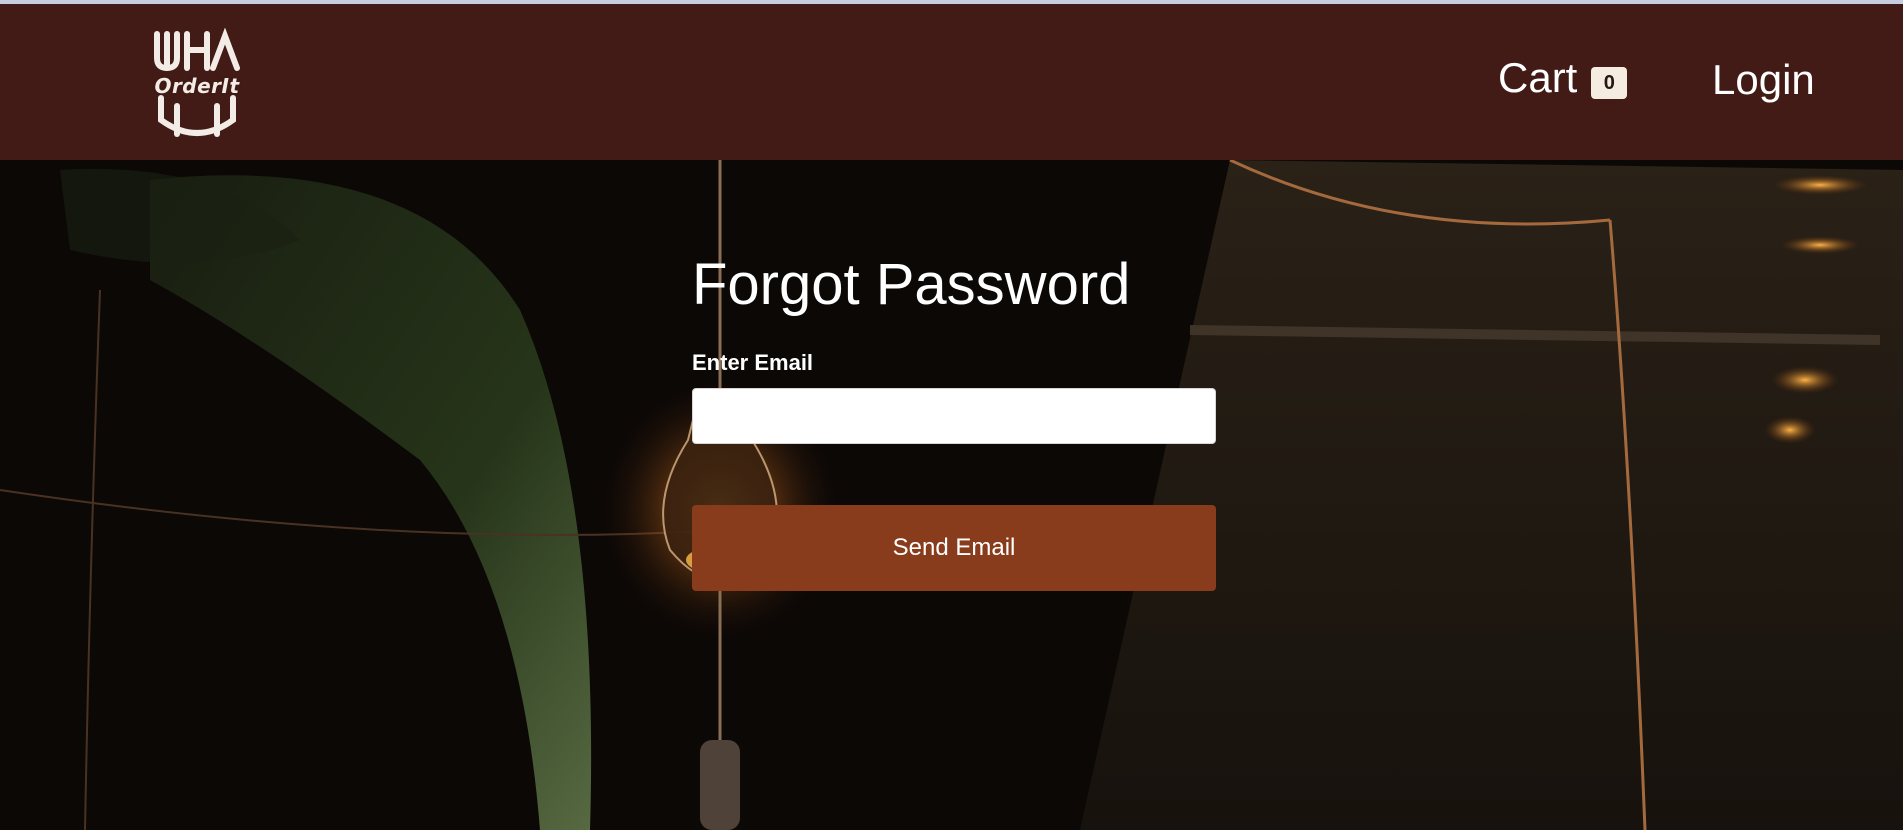  Describe the element at coordinates (753, 362) in the screenshot. I see `email-label: Enter Email` at that location.